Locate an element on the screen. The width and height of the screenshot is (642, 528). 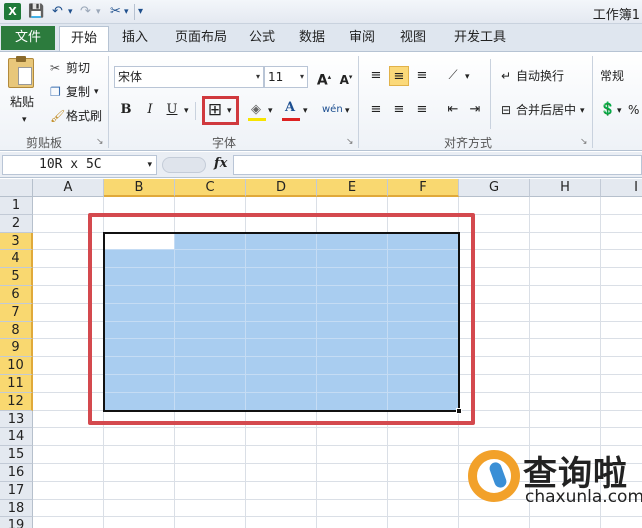
cut-button: 剪切 is located at coordinates (78, 68).